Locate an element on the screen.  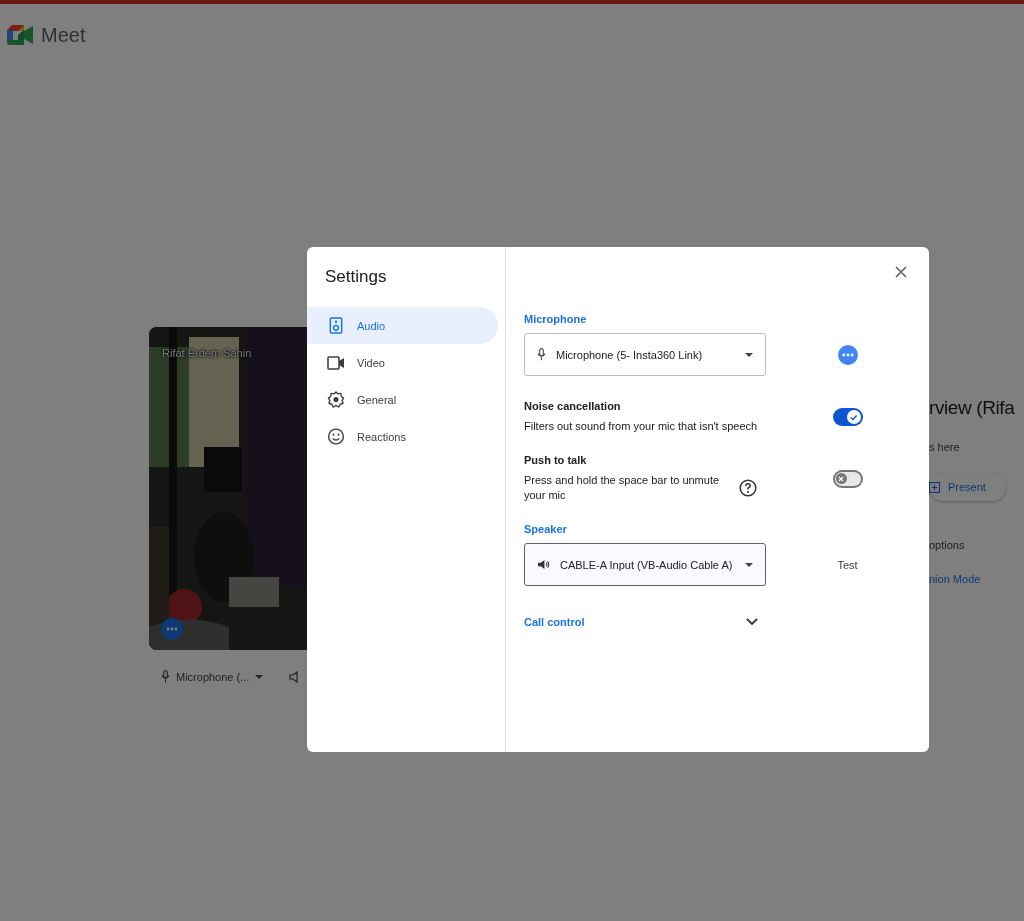
setting-title: Noise cancellation is located at coordinates (573, 406).